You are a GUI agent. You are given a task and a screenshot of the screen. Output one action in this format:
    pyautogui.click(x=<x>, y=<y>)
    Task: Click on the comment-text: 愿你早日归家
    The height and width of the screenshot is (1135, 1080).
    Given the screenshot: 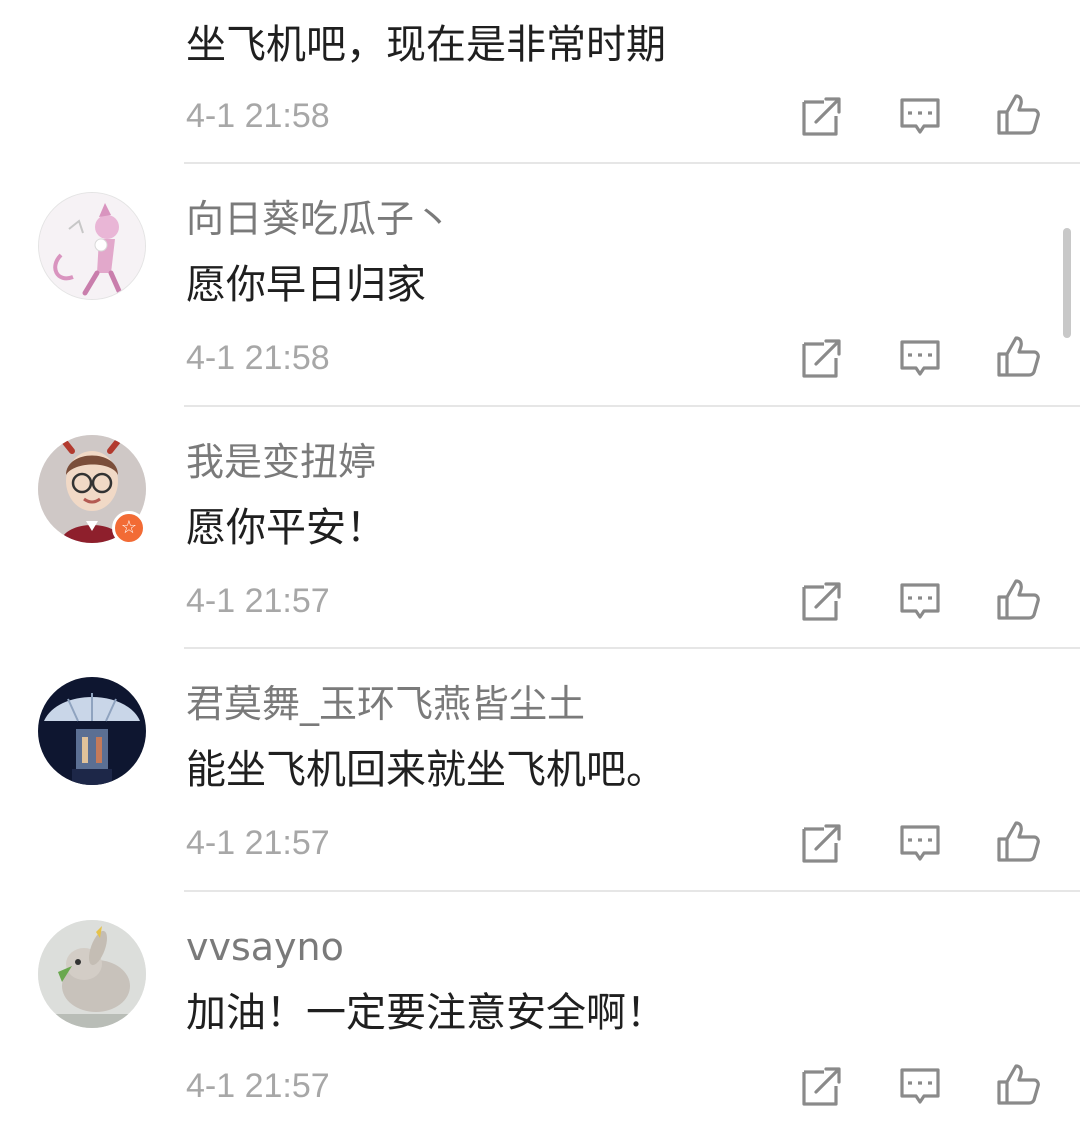 What is the action you would take?
    pyautogui.click(x=306, y=285)
    